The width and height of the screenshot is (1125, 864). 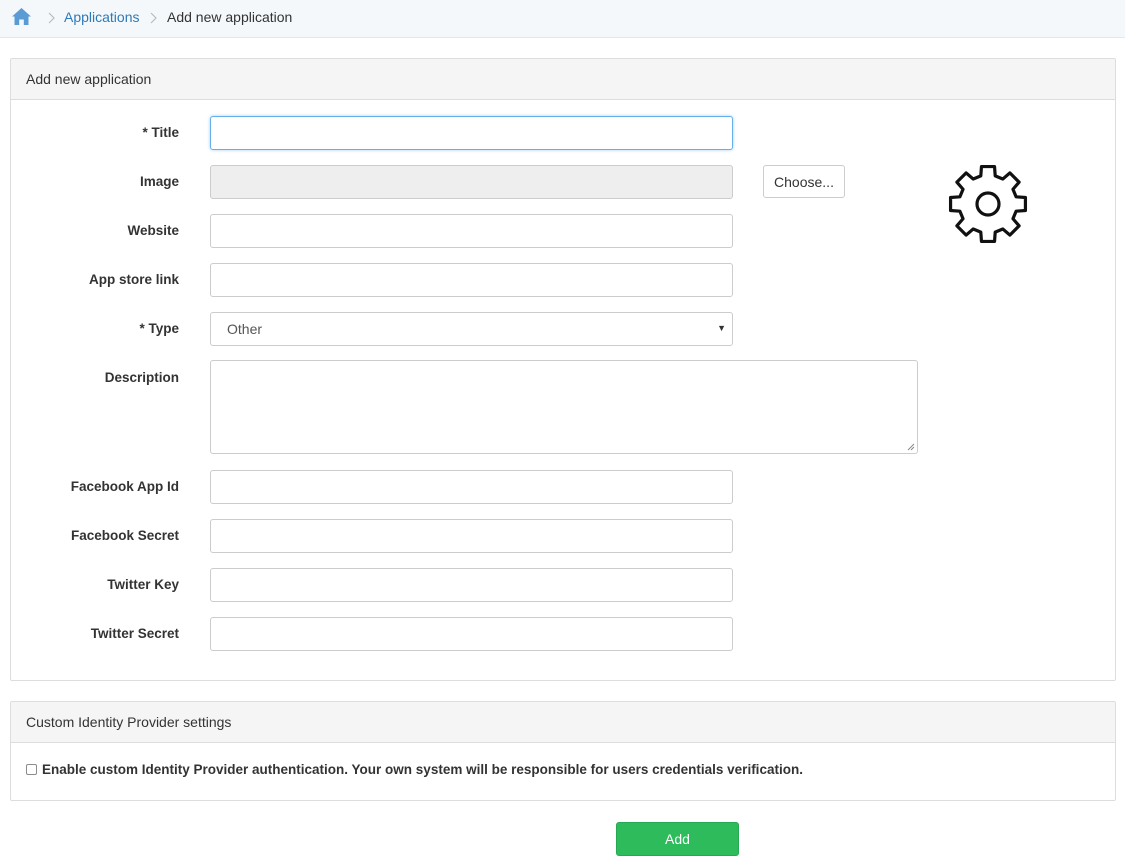 What do you see at coordinates (134, 633) in the screenshot?
I see `twitter-secret-label: Twitter Secret` at bounding box center [134, 633].